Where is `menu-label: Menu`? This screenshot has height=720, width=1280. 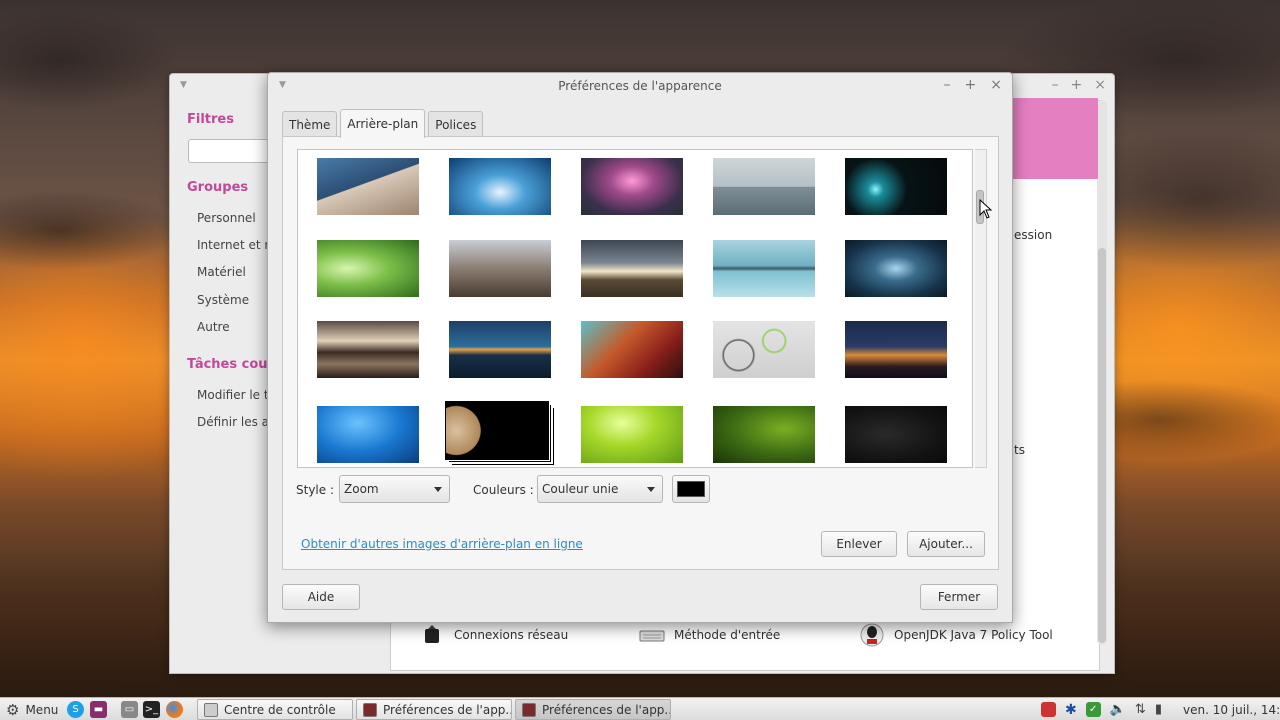
menu-label: Menu is located at coordinates (42, 709).